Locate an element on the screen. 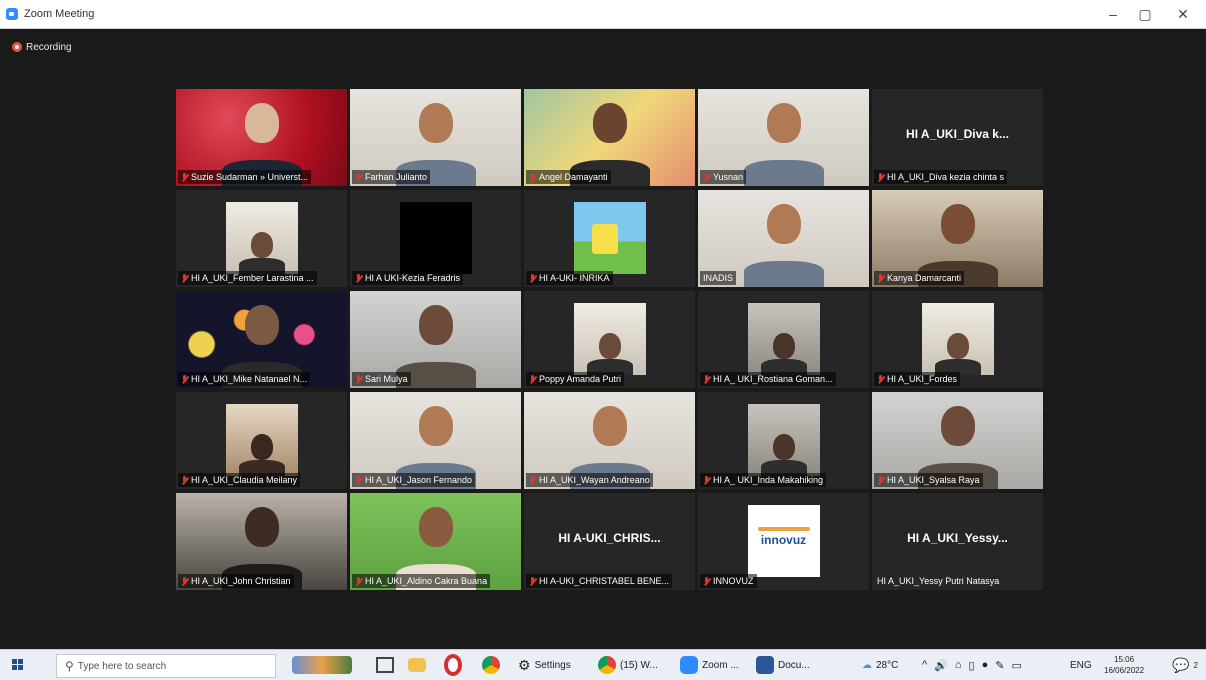 The width and height of the screenshot is (1206, 680). participant-name-tag: INADIS is located at coordinates (718, 278).